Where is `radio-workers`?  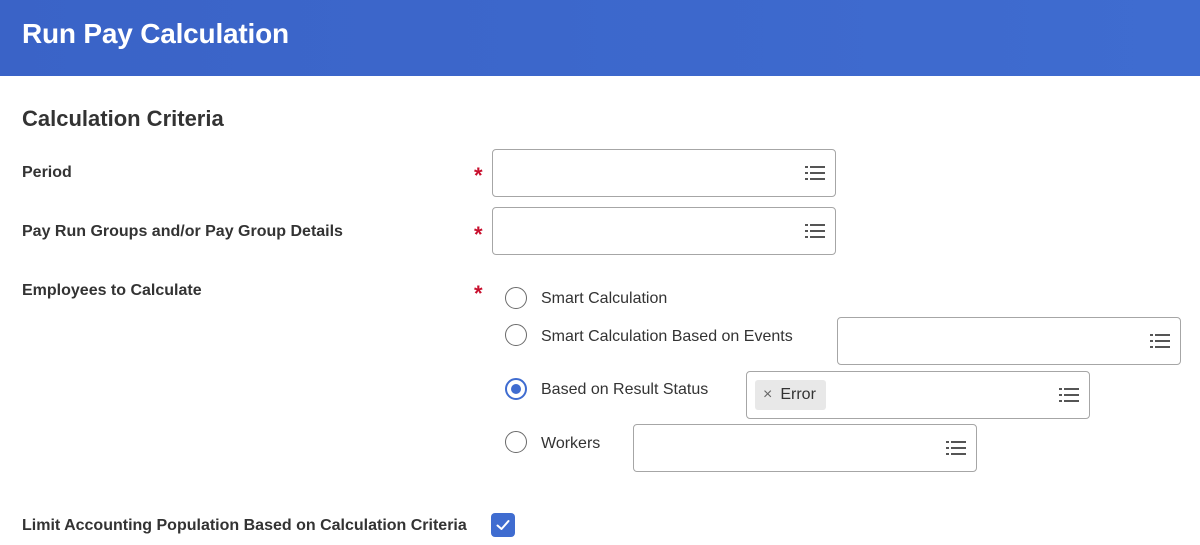
radio-workers is located at coordinates (516, 442).